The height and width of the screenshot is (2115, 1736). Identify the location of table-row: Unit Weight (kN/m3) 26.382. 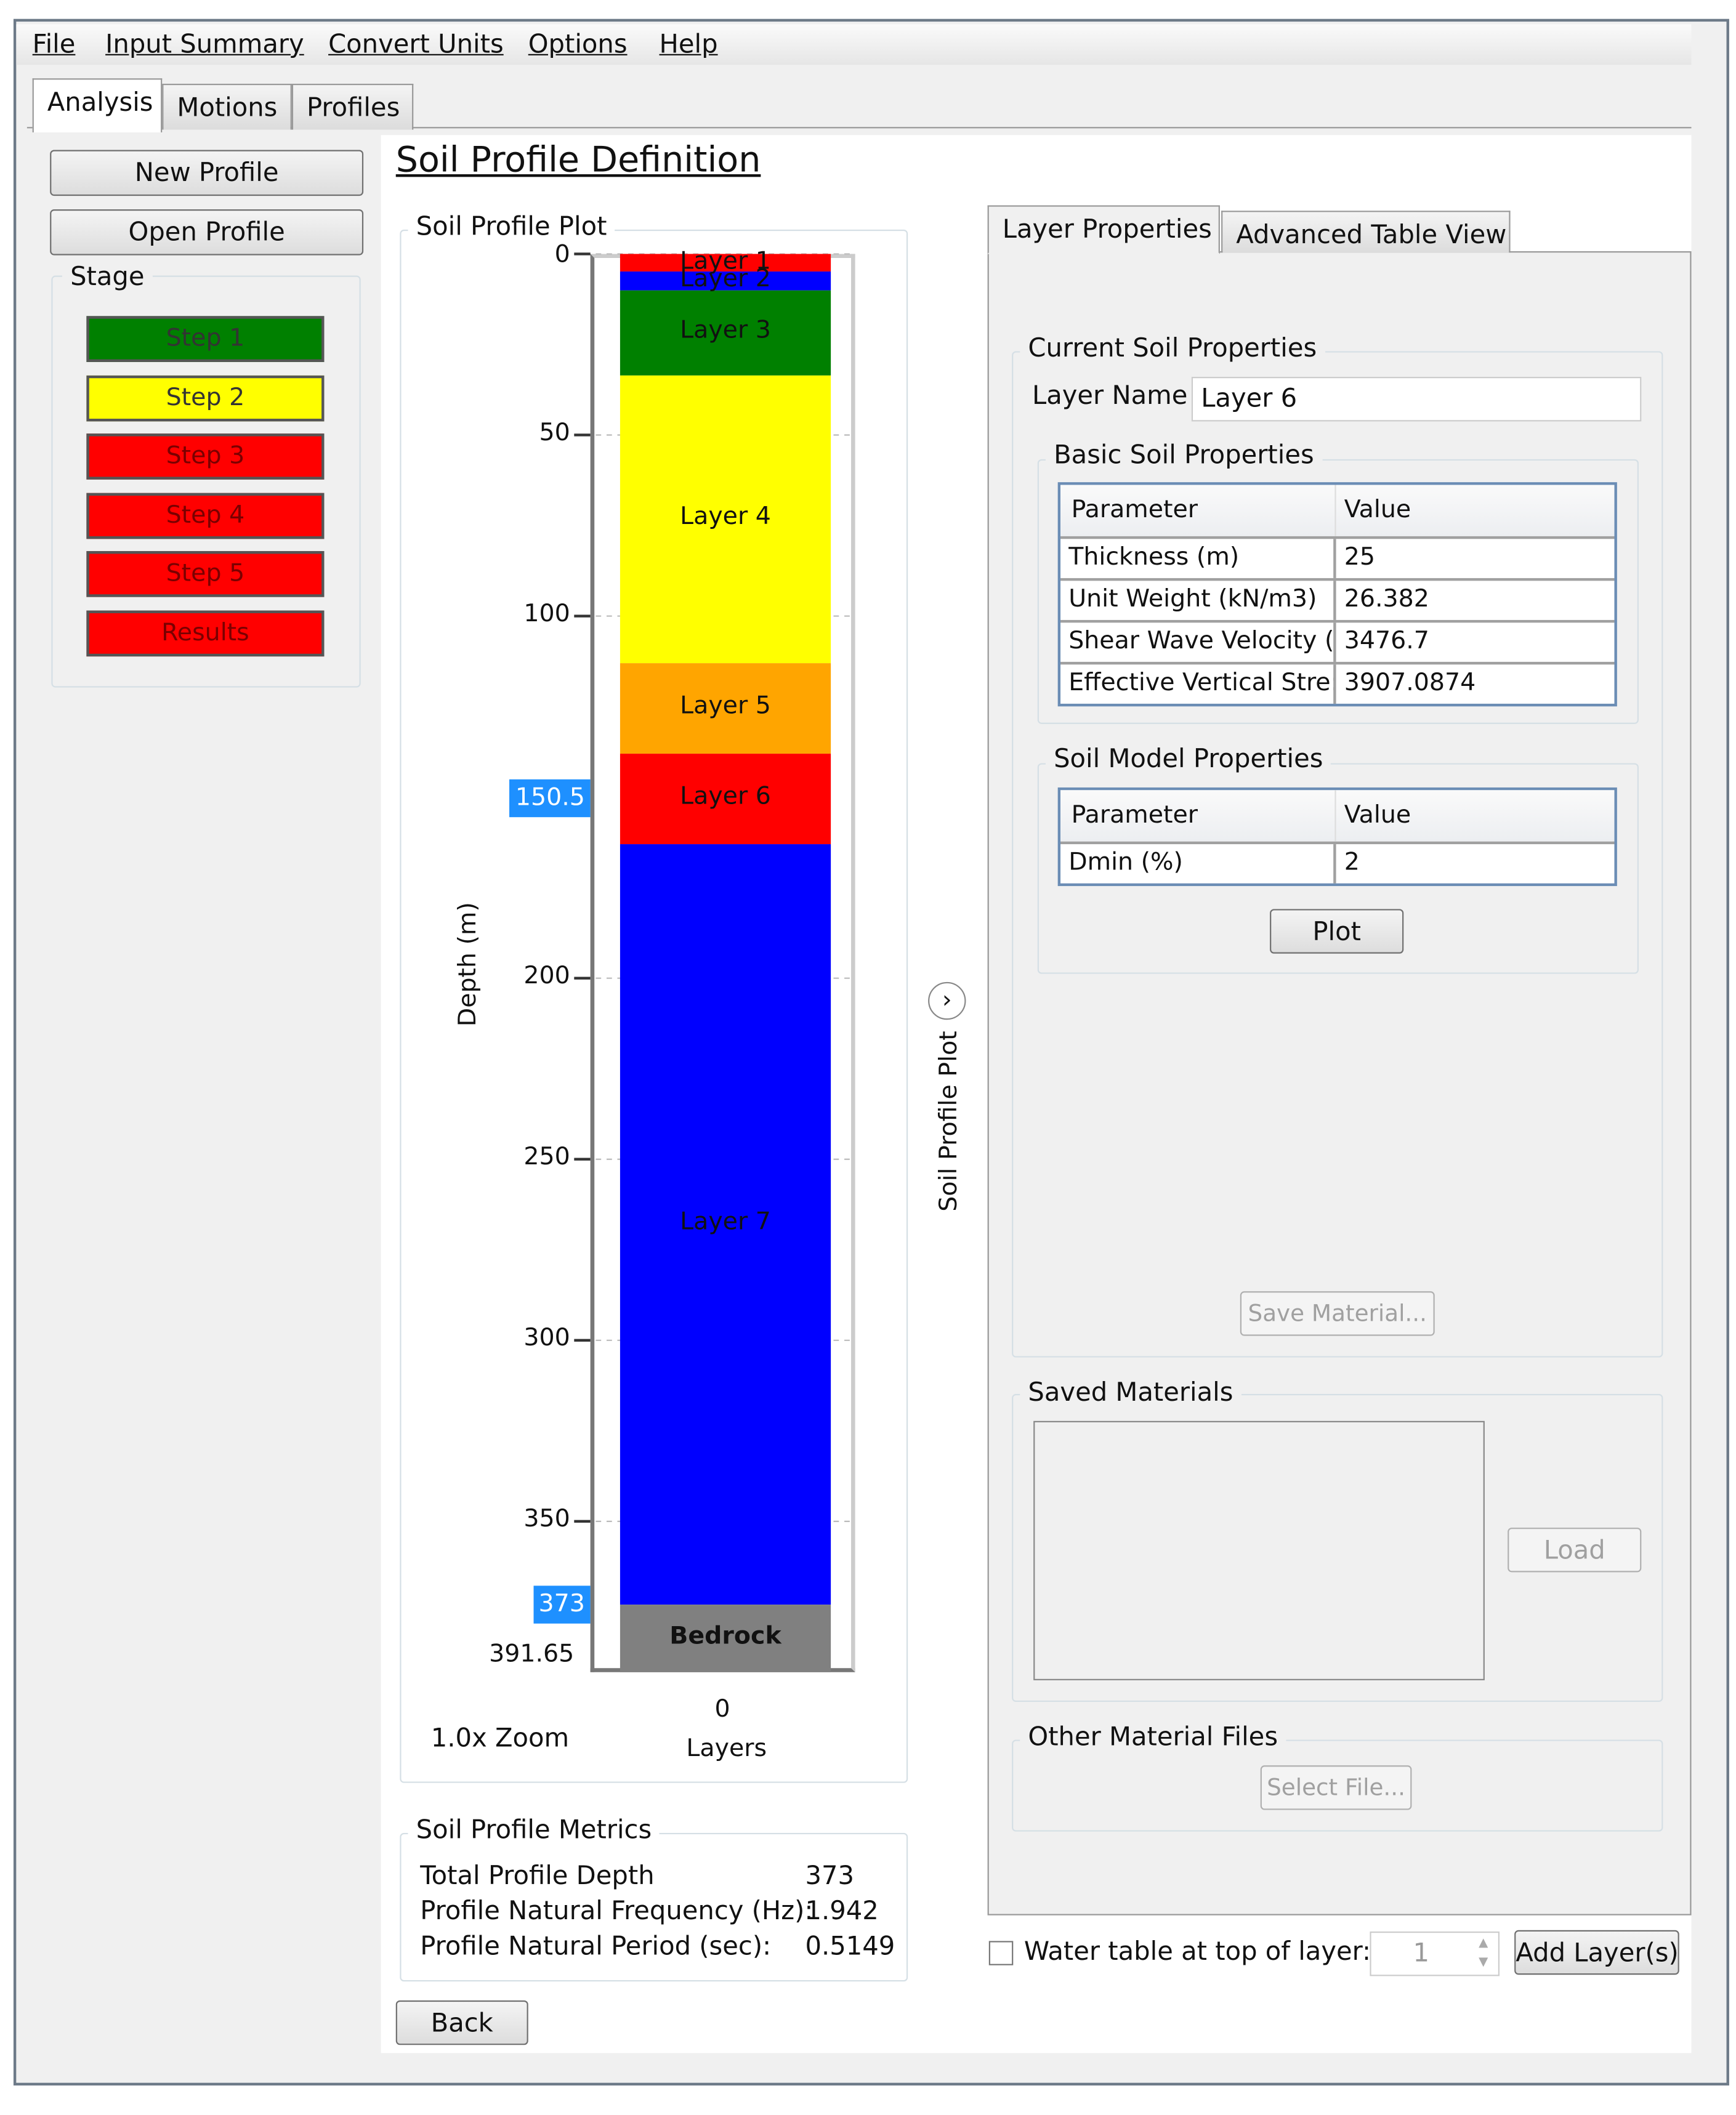
(1337, 599).